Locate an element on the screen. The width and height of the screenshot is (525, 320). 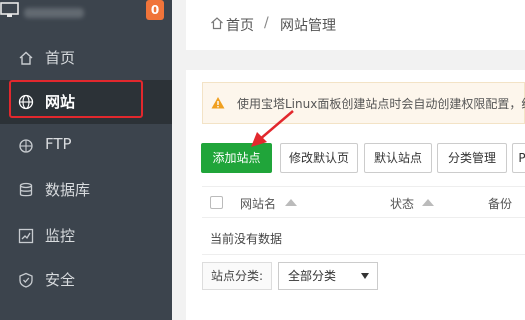
ftp-icon is located at coordinates (26, 146).